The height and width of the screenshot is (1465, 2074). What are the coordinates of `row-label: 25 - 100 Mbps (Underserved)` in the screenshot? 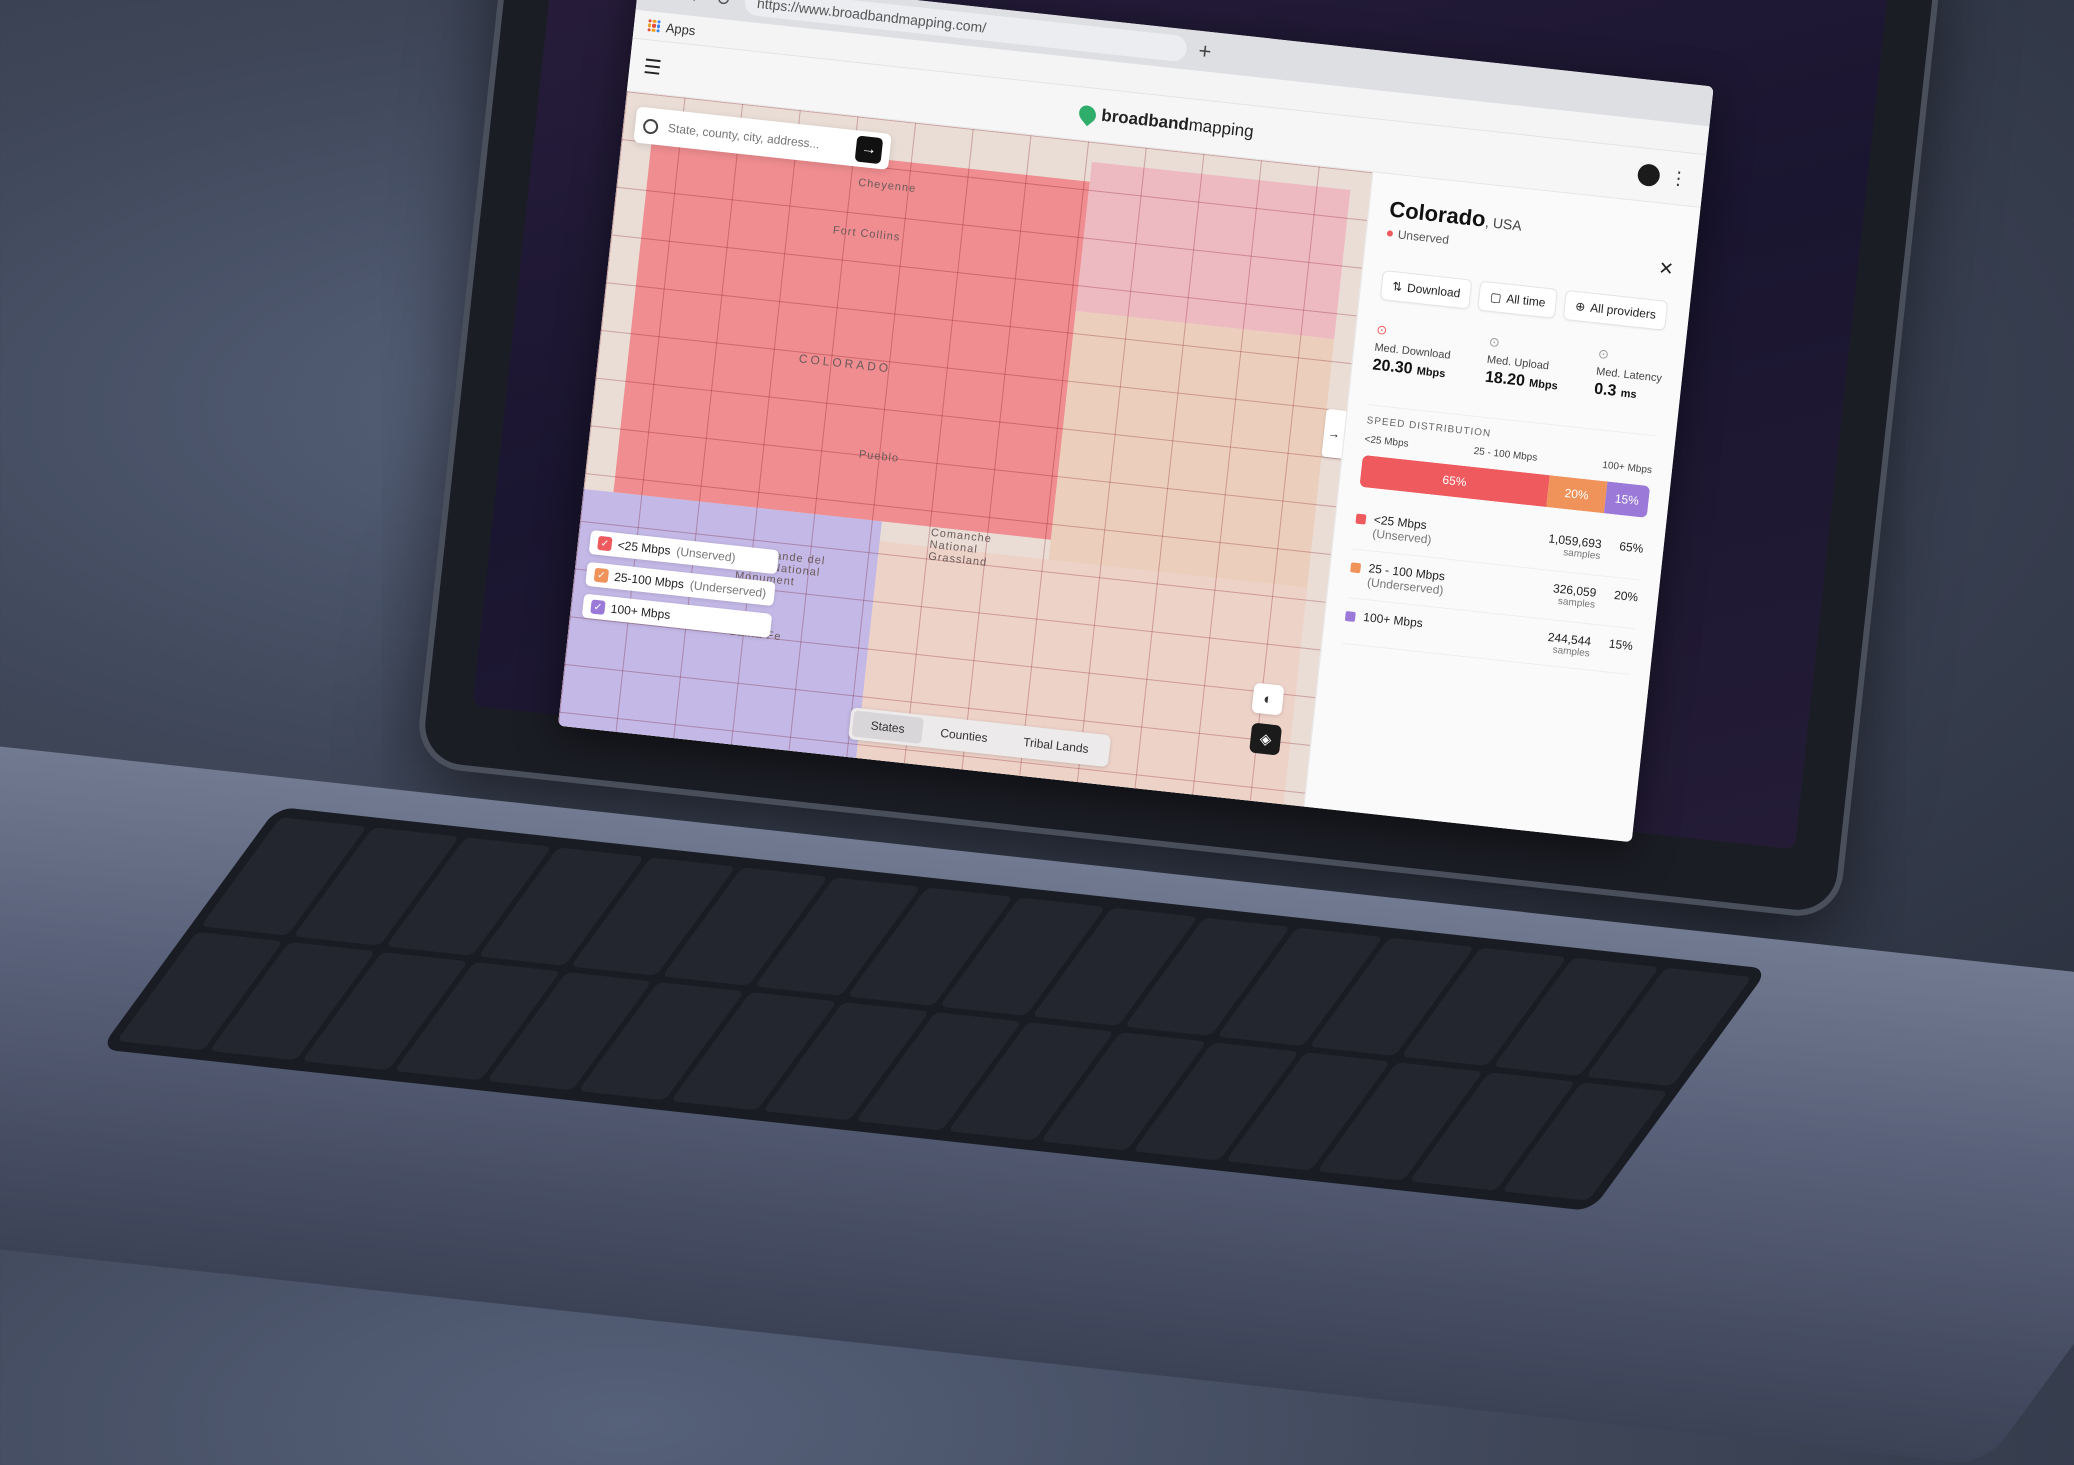 It's located at (1406, 579).